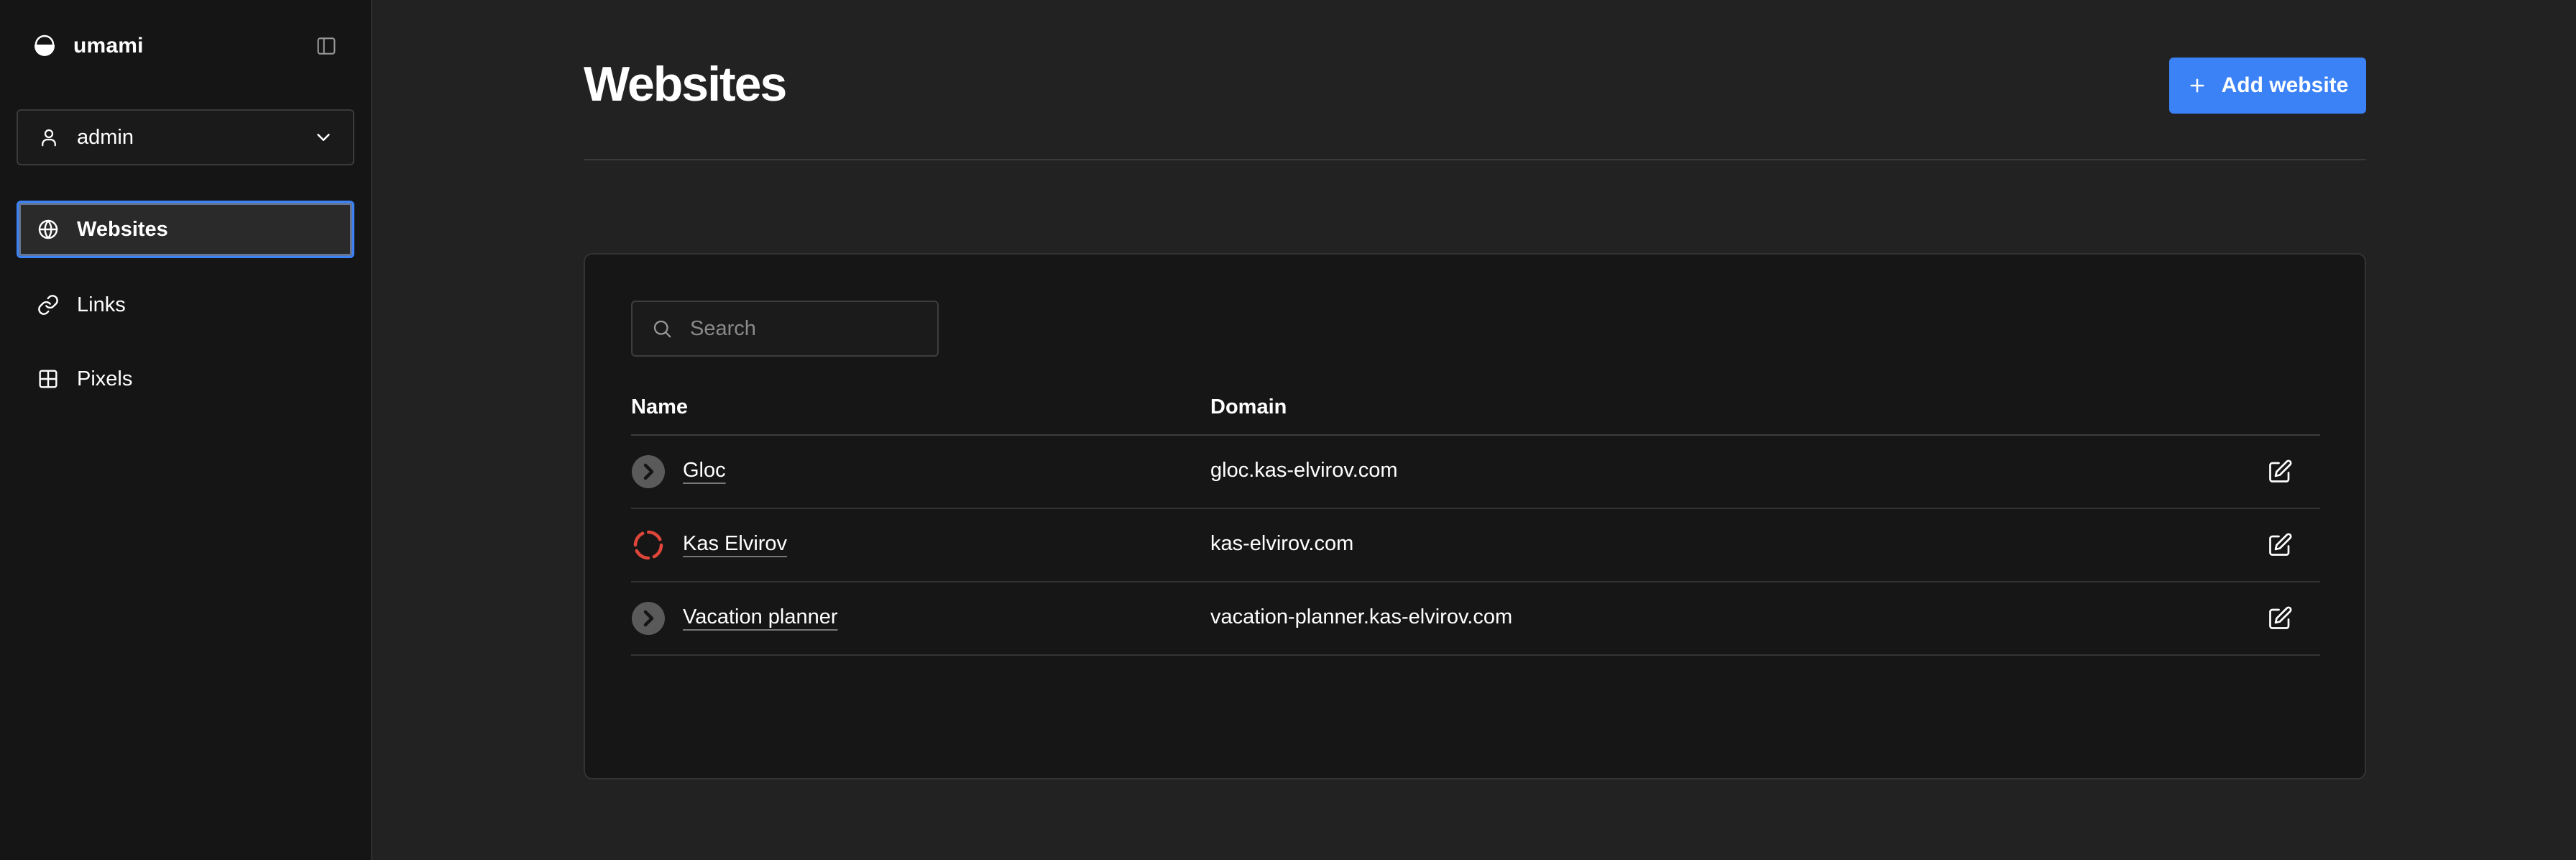  Describe the element at coordinates (185, 229) in the screenshot. I see `sidebar-item-websites: Websites` at that location.